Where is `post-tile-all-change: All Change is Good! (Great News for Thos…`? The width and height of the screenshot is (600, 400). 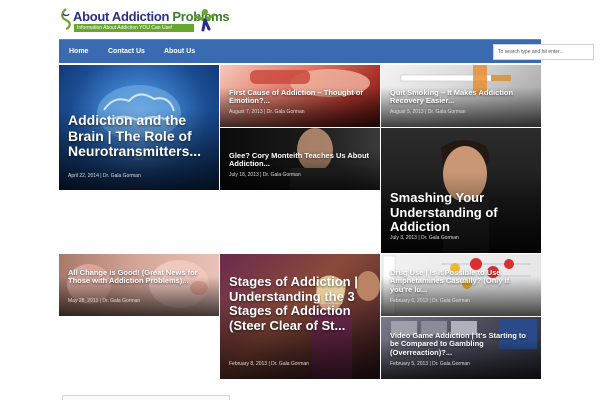
post-tile-all-change: All Change is Good! (Great News for Thos… is located at coordinates (139, 285).